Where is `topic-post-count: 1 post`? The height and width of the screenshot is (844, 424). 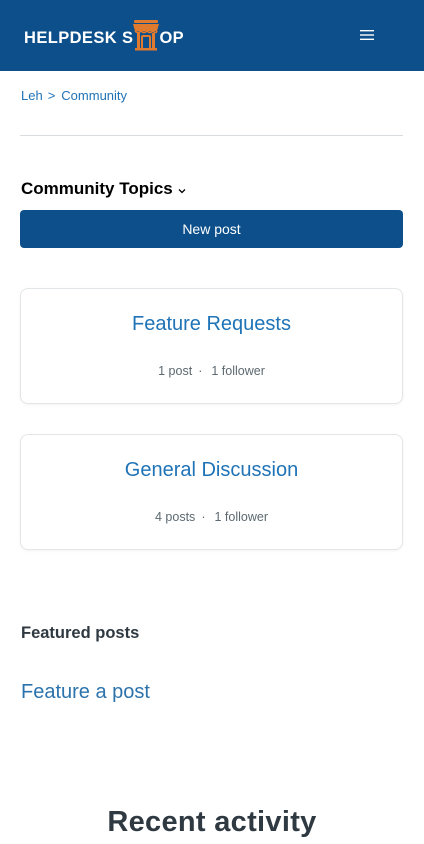 topic-post-count: 1 post is located at coordinates (175, 371).